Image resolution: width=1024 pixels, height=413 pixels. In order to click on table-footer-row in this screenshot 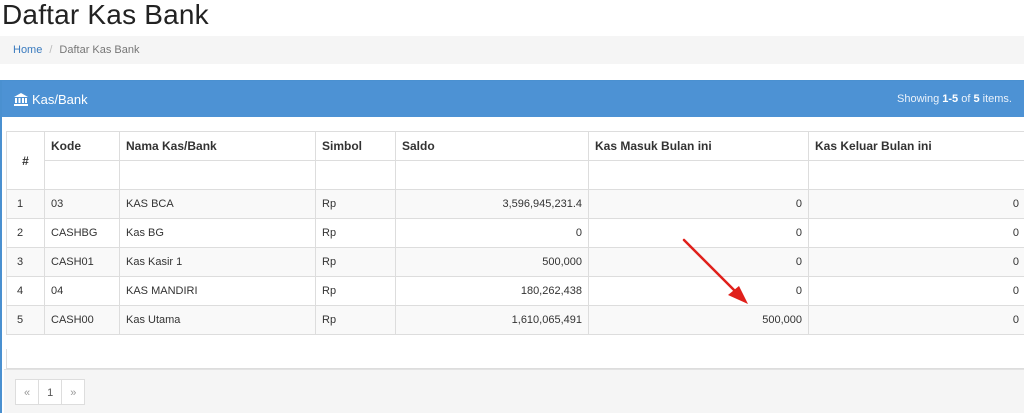, I will do `click(515, 359)`.